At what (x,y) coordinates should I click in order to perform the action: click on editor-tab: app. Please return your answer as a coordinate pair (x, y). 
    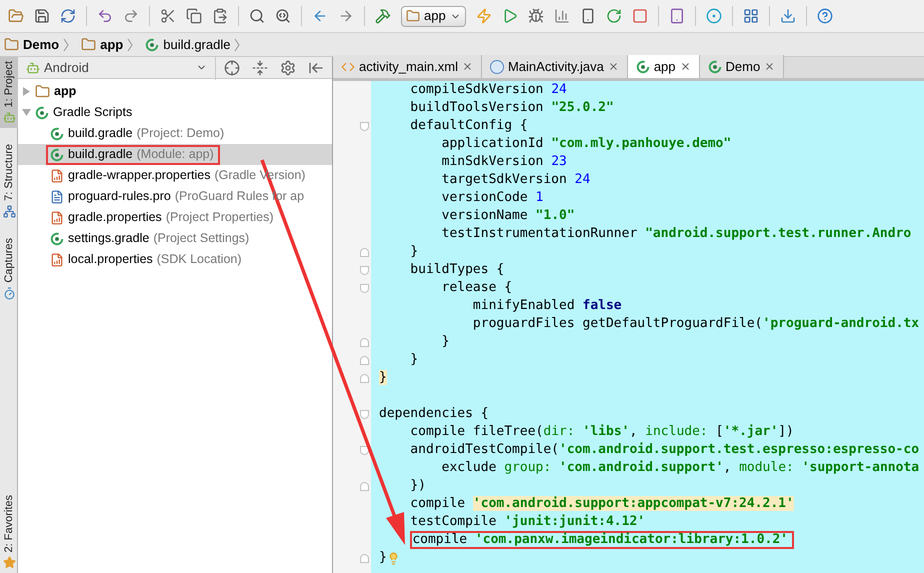
    Looking at the image, I should click on (664, 66).